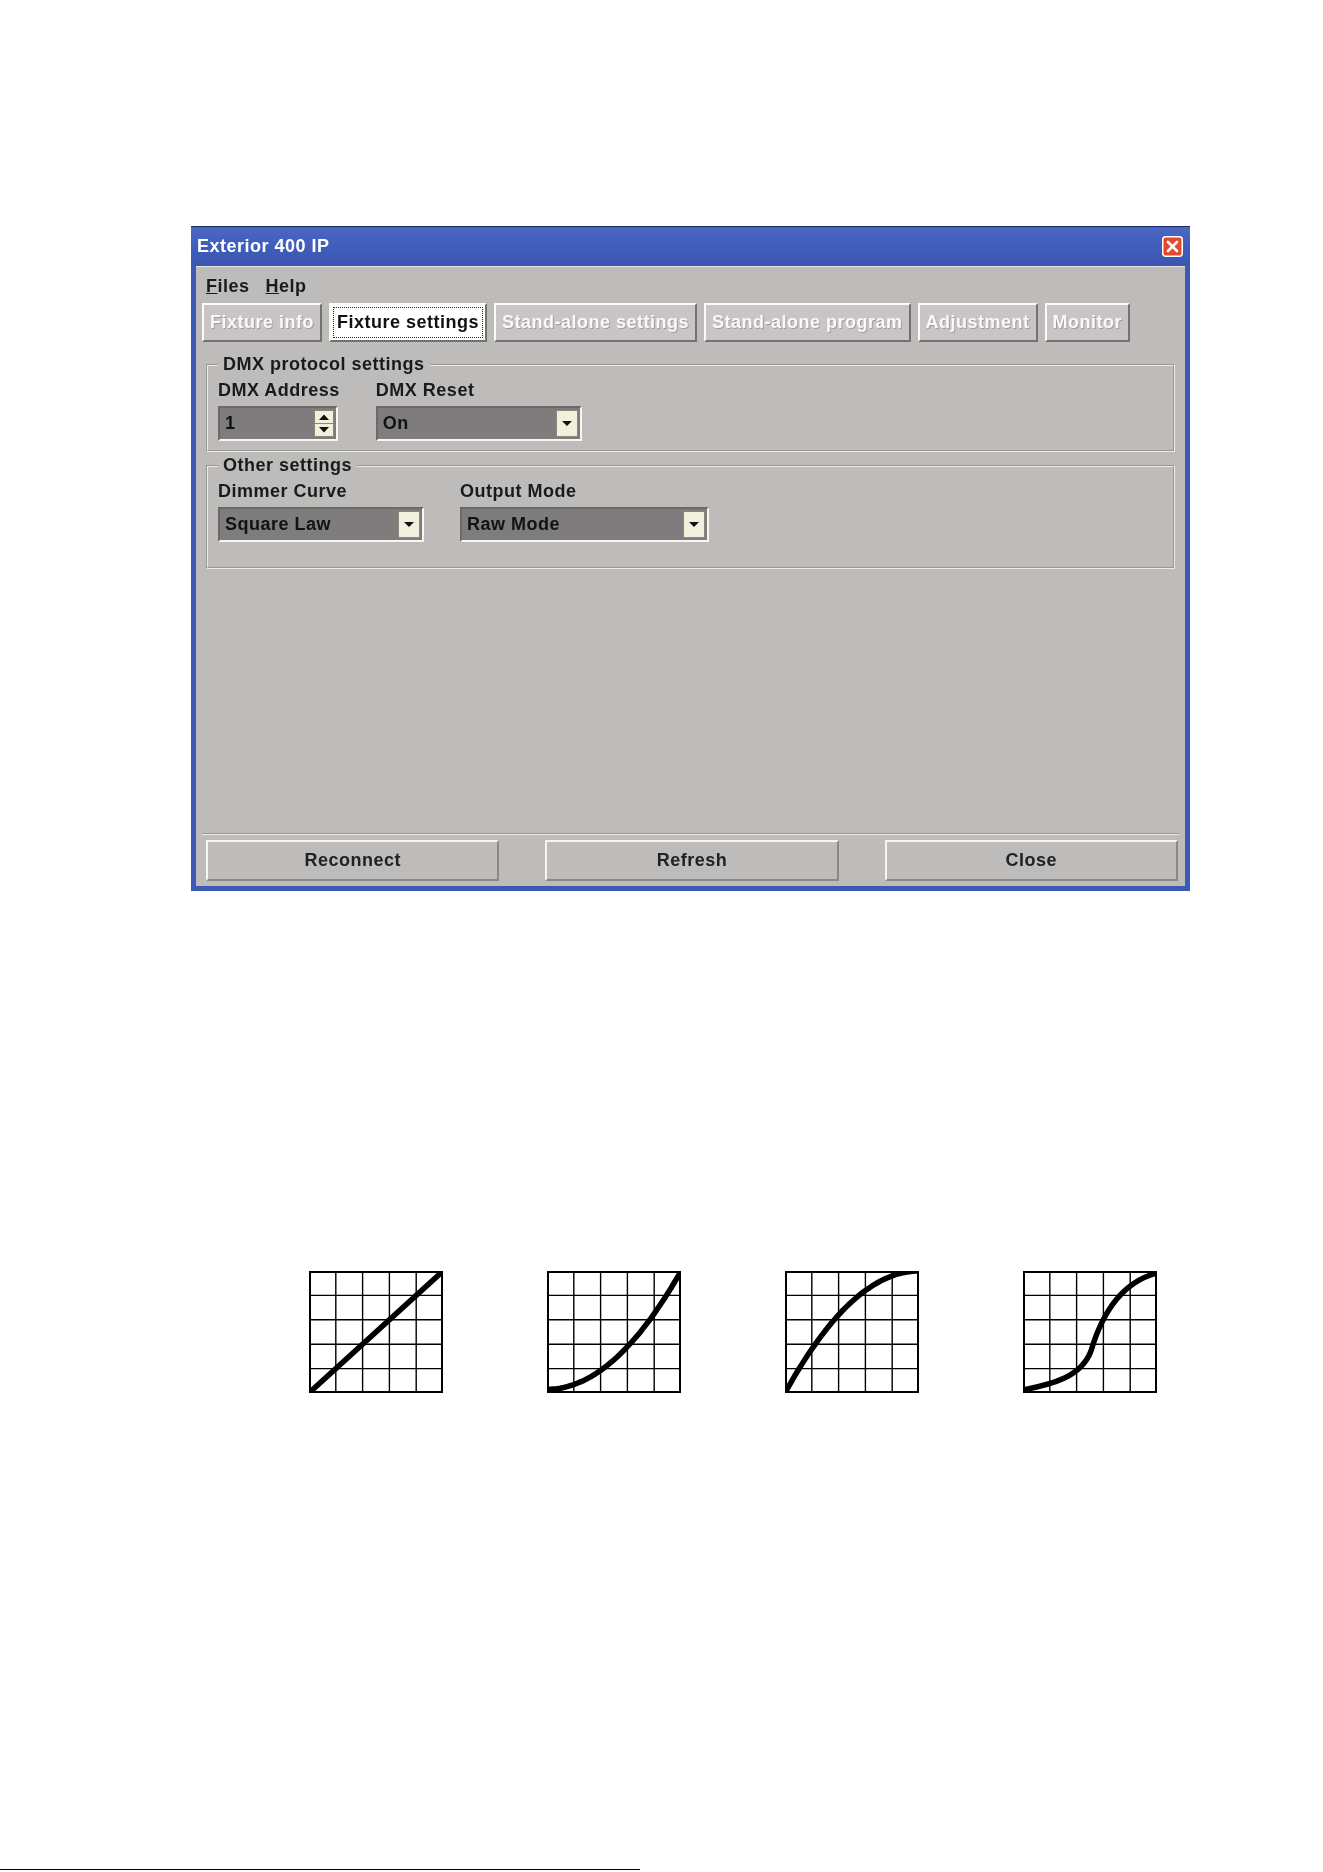 This screenshot has width=1323, height=1872. I want to click on action-button: Refresh, so click(692, 860).